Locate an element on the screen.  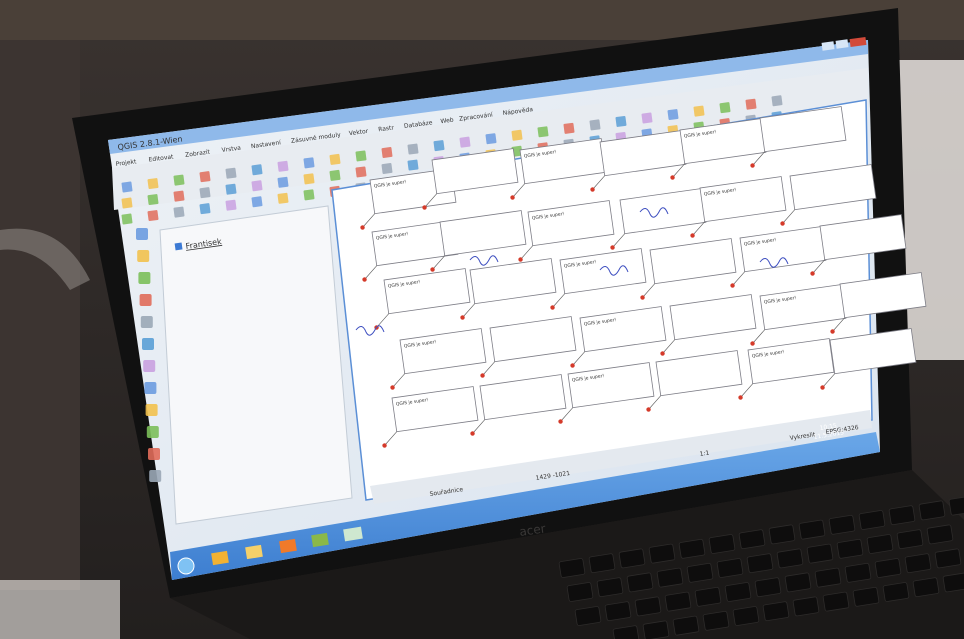
start-button is located at coordinates (186, 566).